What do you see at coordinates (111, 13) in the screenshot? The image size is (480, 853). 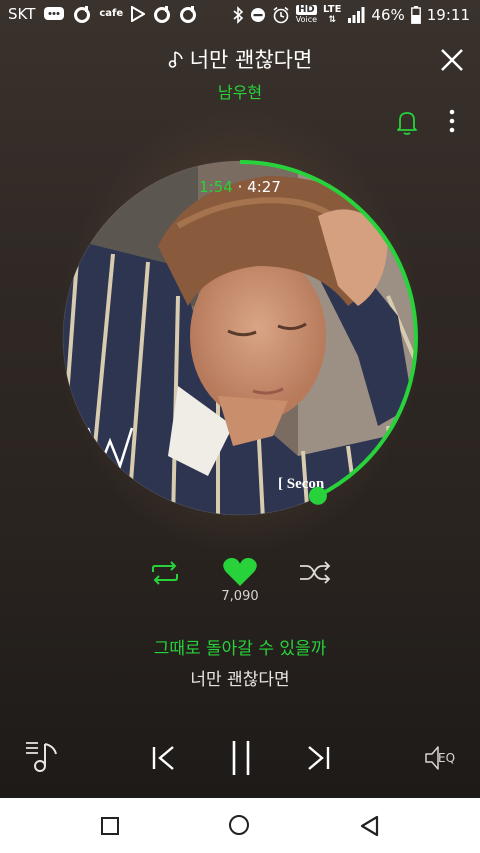 I see `cafe-notification-icon: cafe` at bounding box center [111, 13].